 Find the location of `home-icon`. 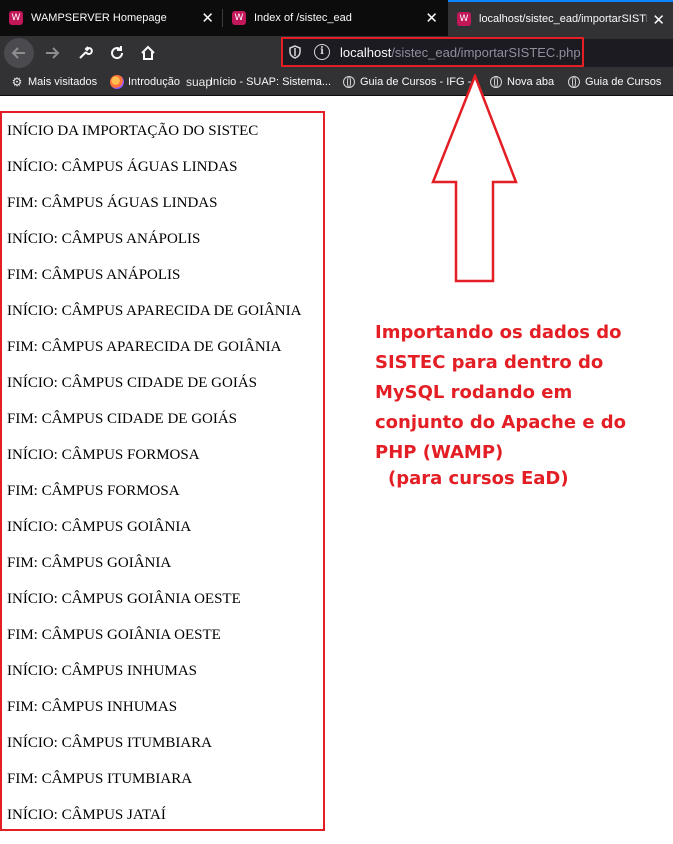

home-icon is located at coordinates (148, 52).